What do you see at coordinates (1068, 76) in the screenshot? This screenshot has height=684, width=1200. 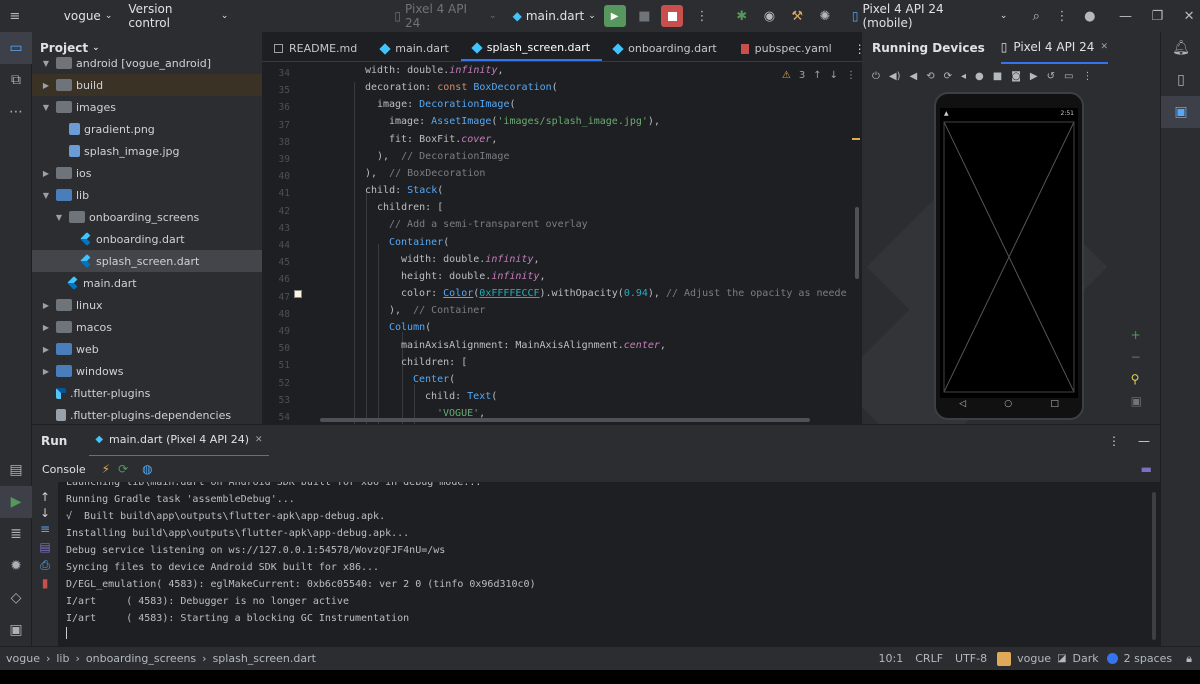 I see `mirror-icon: ▭` at bounding box center [1068, 76].